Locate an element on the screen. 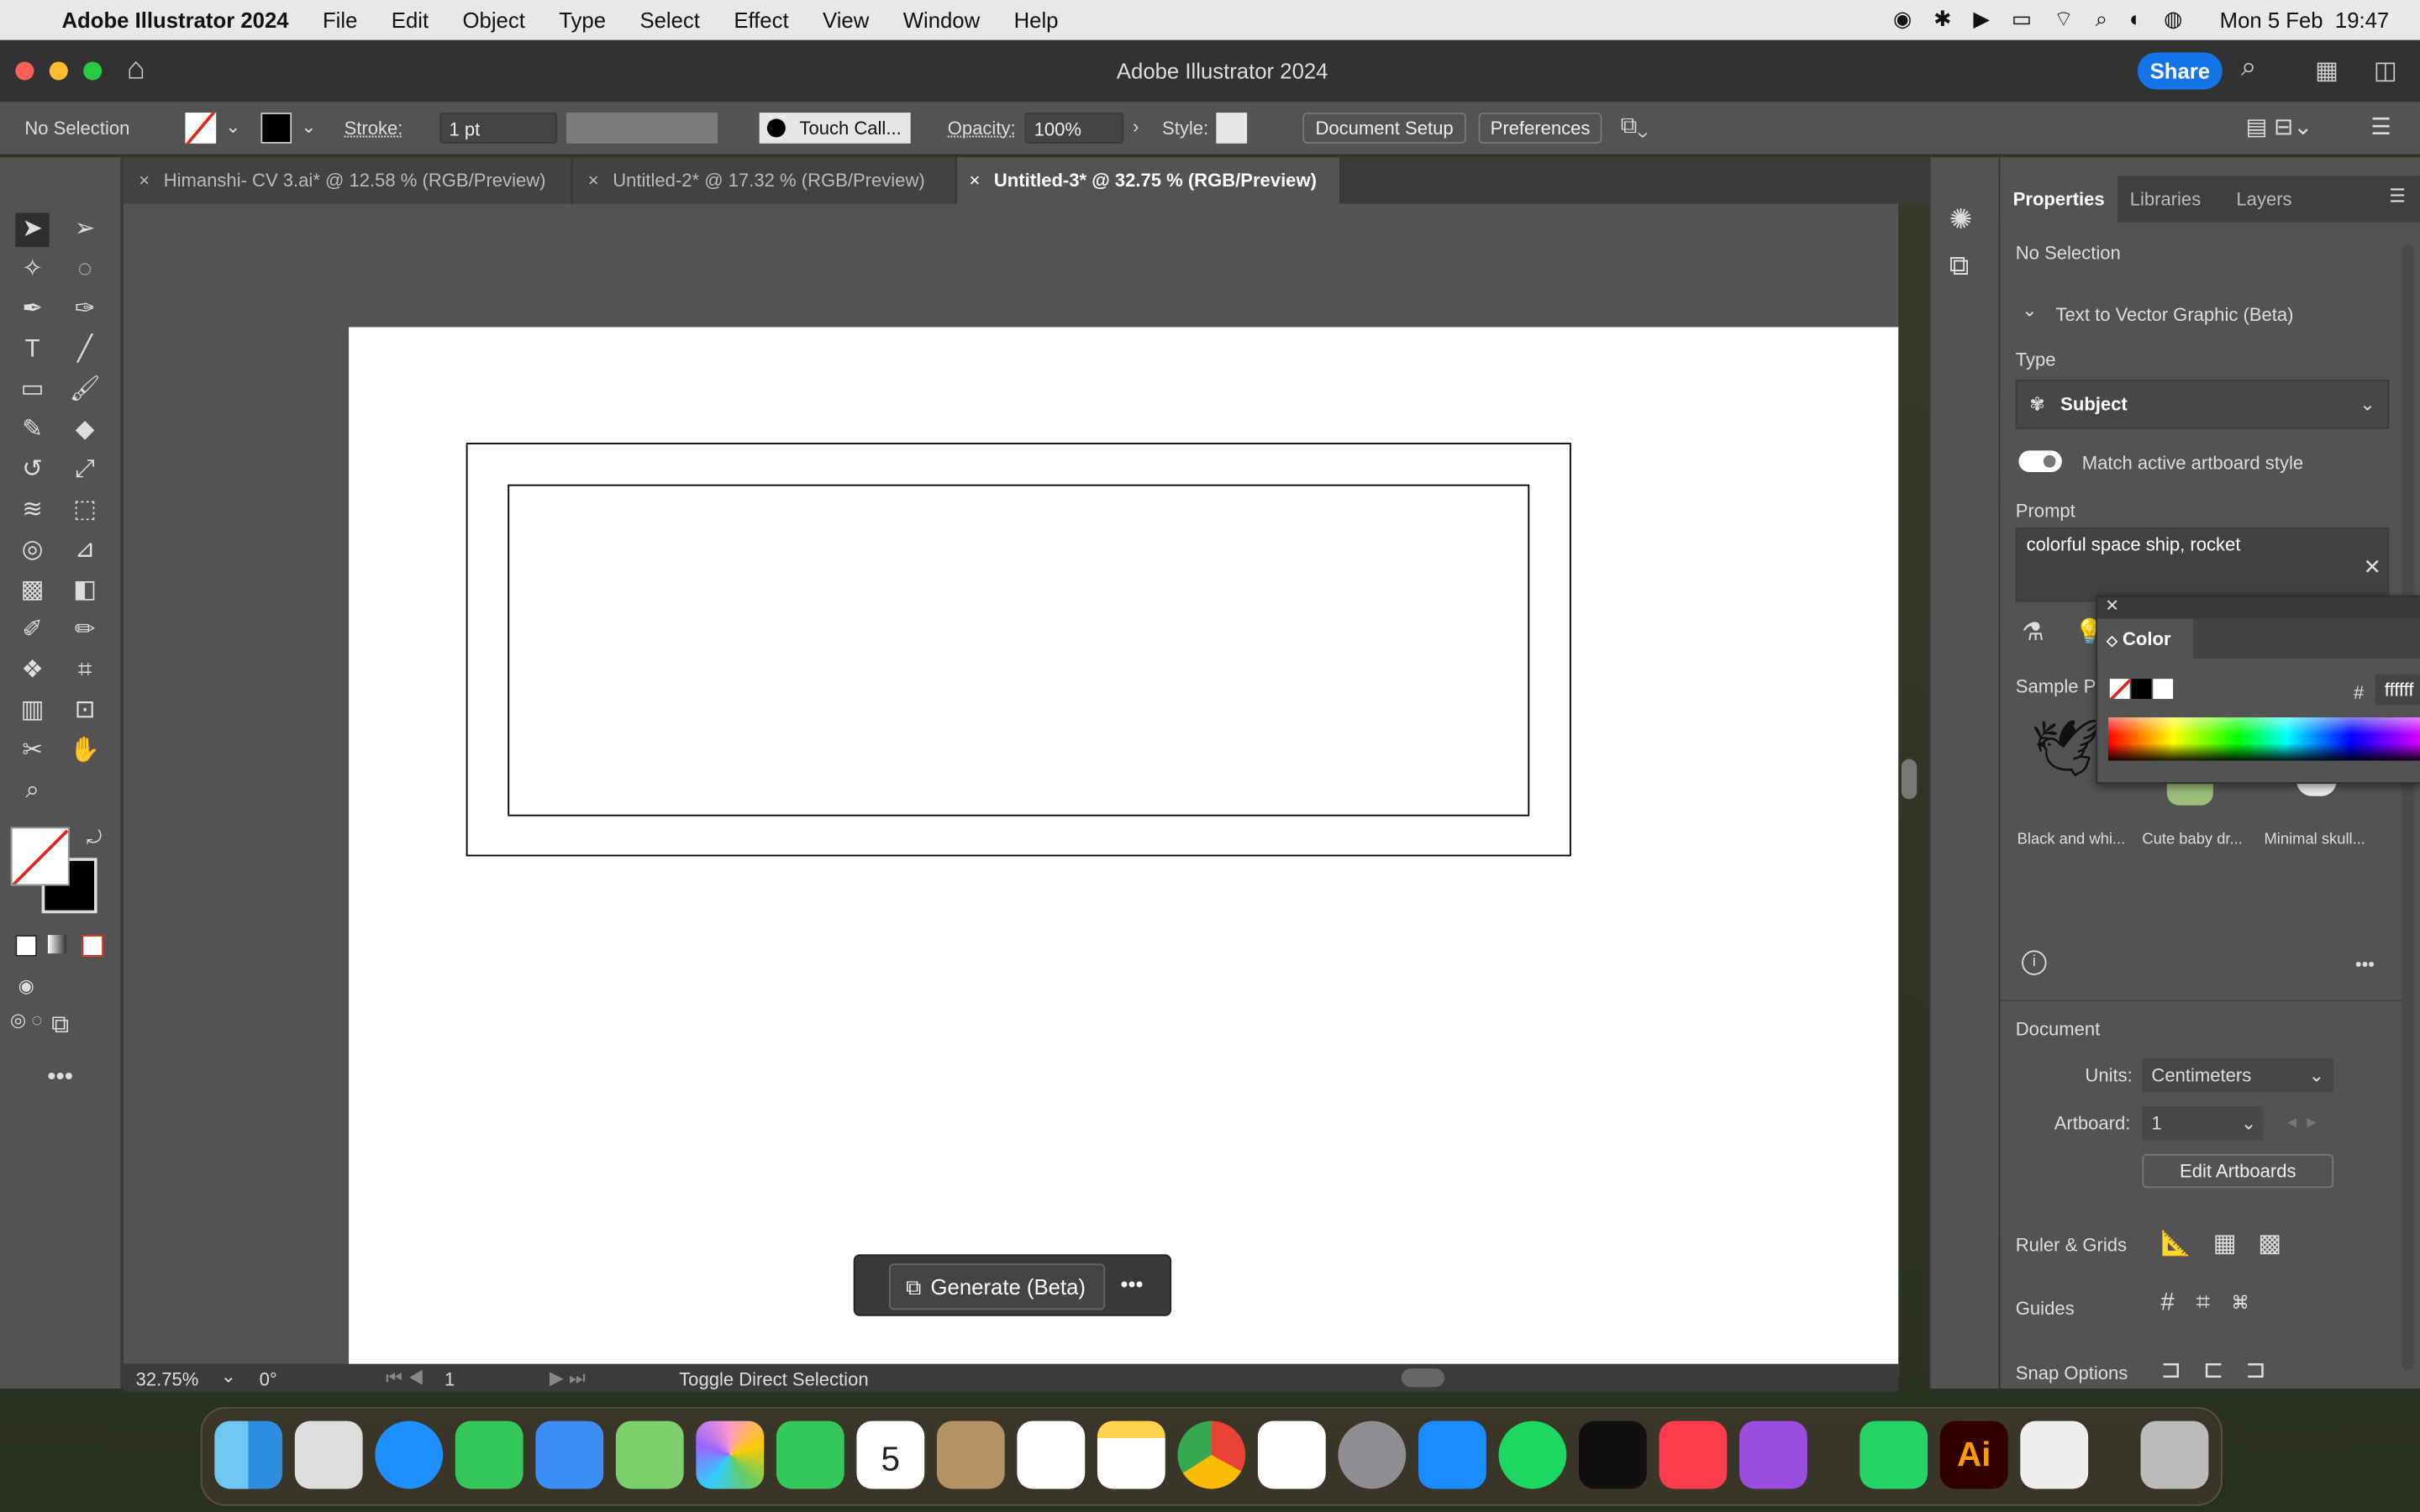 The height and width of the screenshot is (1512, 2420). color-mode-solid is located at coordinates (26, 946).